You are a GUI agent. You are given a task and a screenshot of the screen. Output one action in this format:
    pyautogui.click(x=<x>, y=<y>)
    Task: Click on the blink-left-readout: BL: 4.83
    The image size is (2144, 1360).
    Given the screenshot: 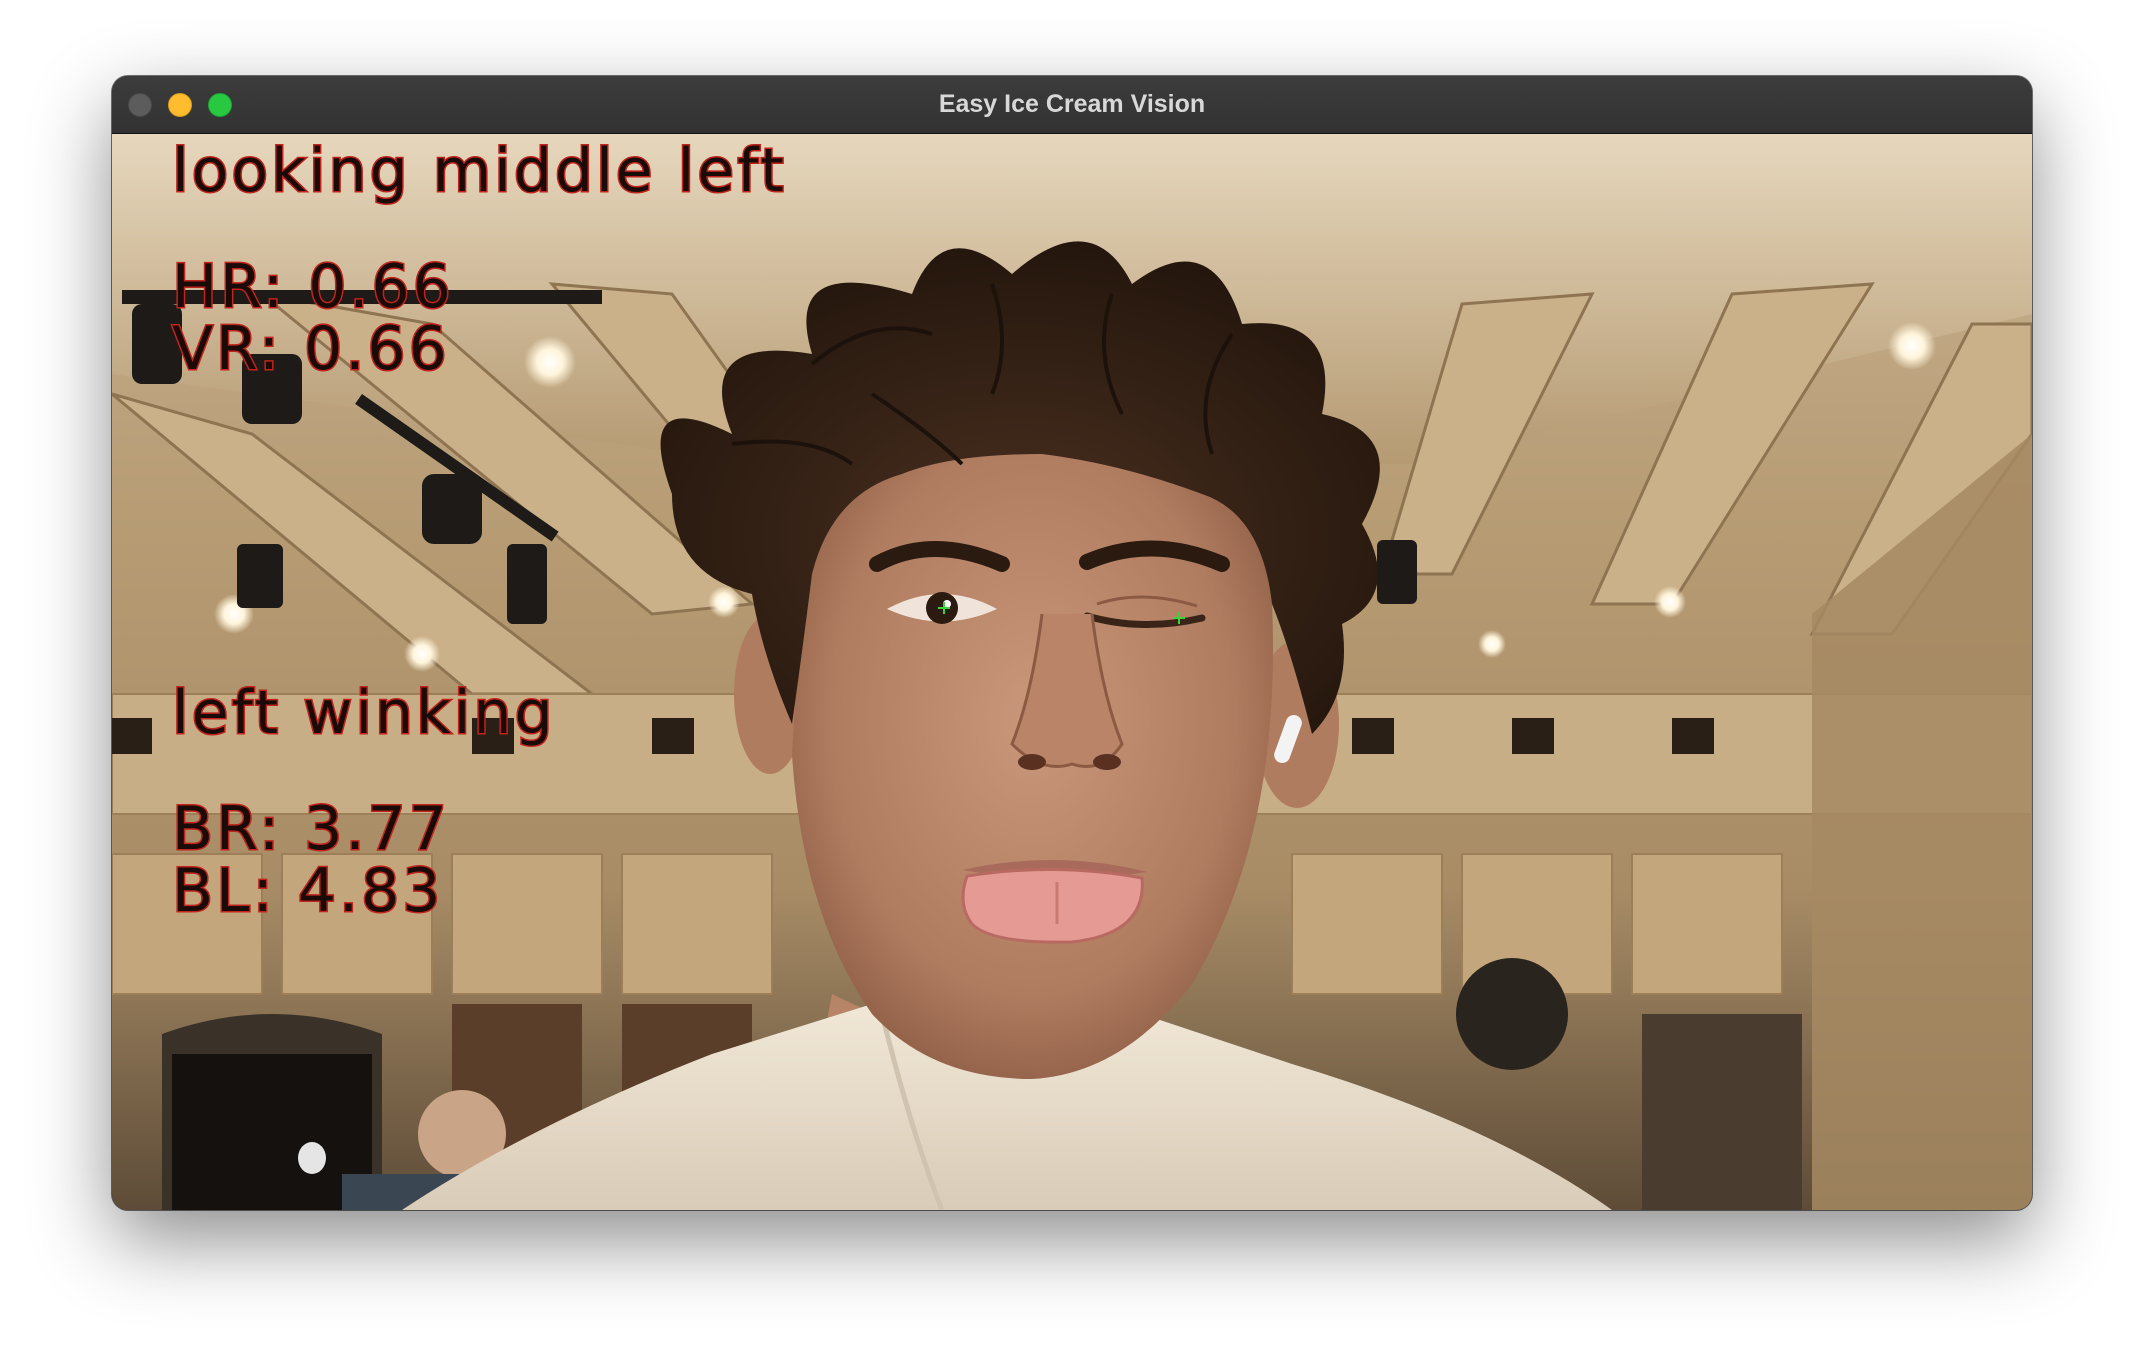 What is the action you would take?
    pyautogui.click(x=307, y=891)
    